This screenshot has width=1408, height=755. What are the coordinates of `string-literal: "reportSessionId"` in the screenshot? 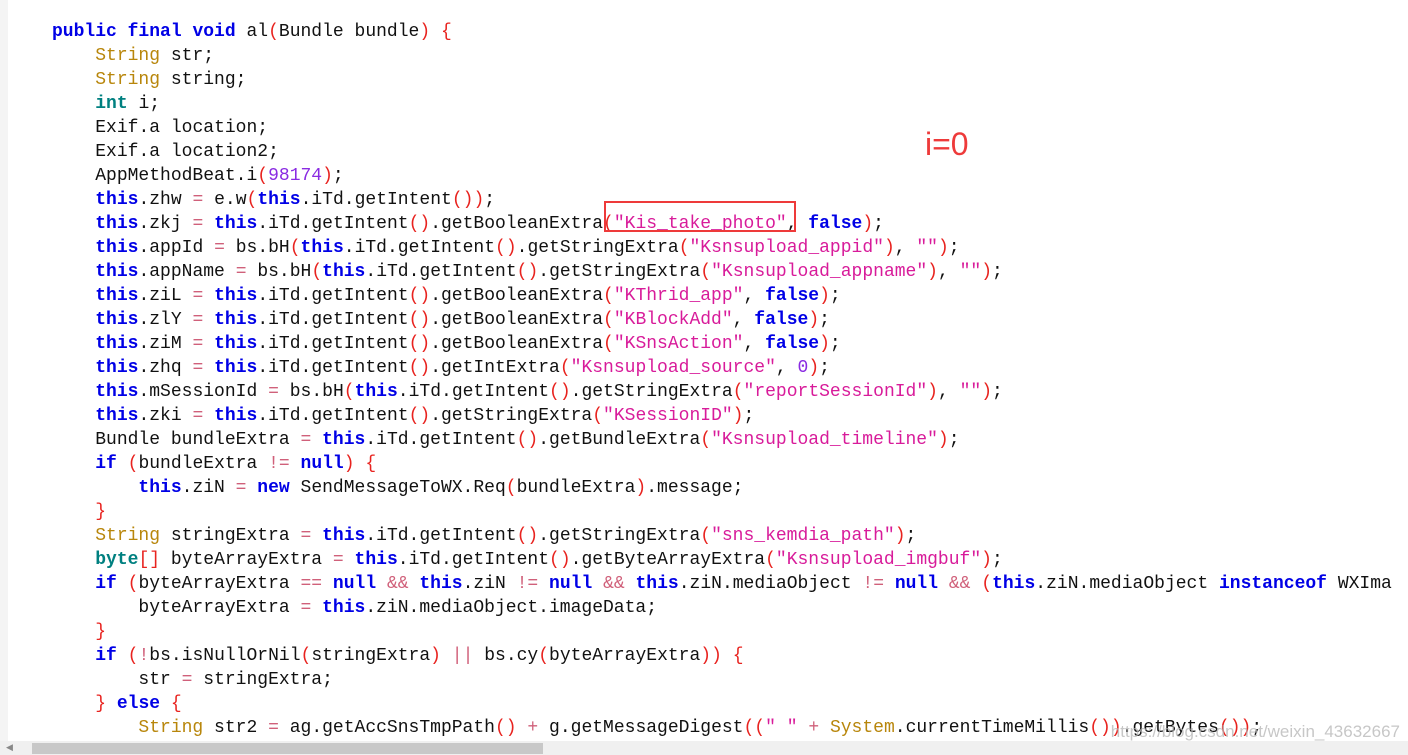 It's located at (835, 392).